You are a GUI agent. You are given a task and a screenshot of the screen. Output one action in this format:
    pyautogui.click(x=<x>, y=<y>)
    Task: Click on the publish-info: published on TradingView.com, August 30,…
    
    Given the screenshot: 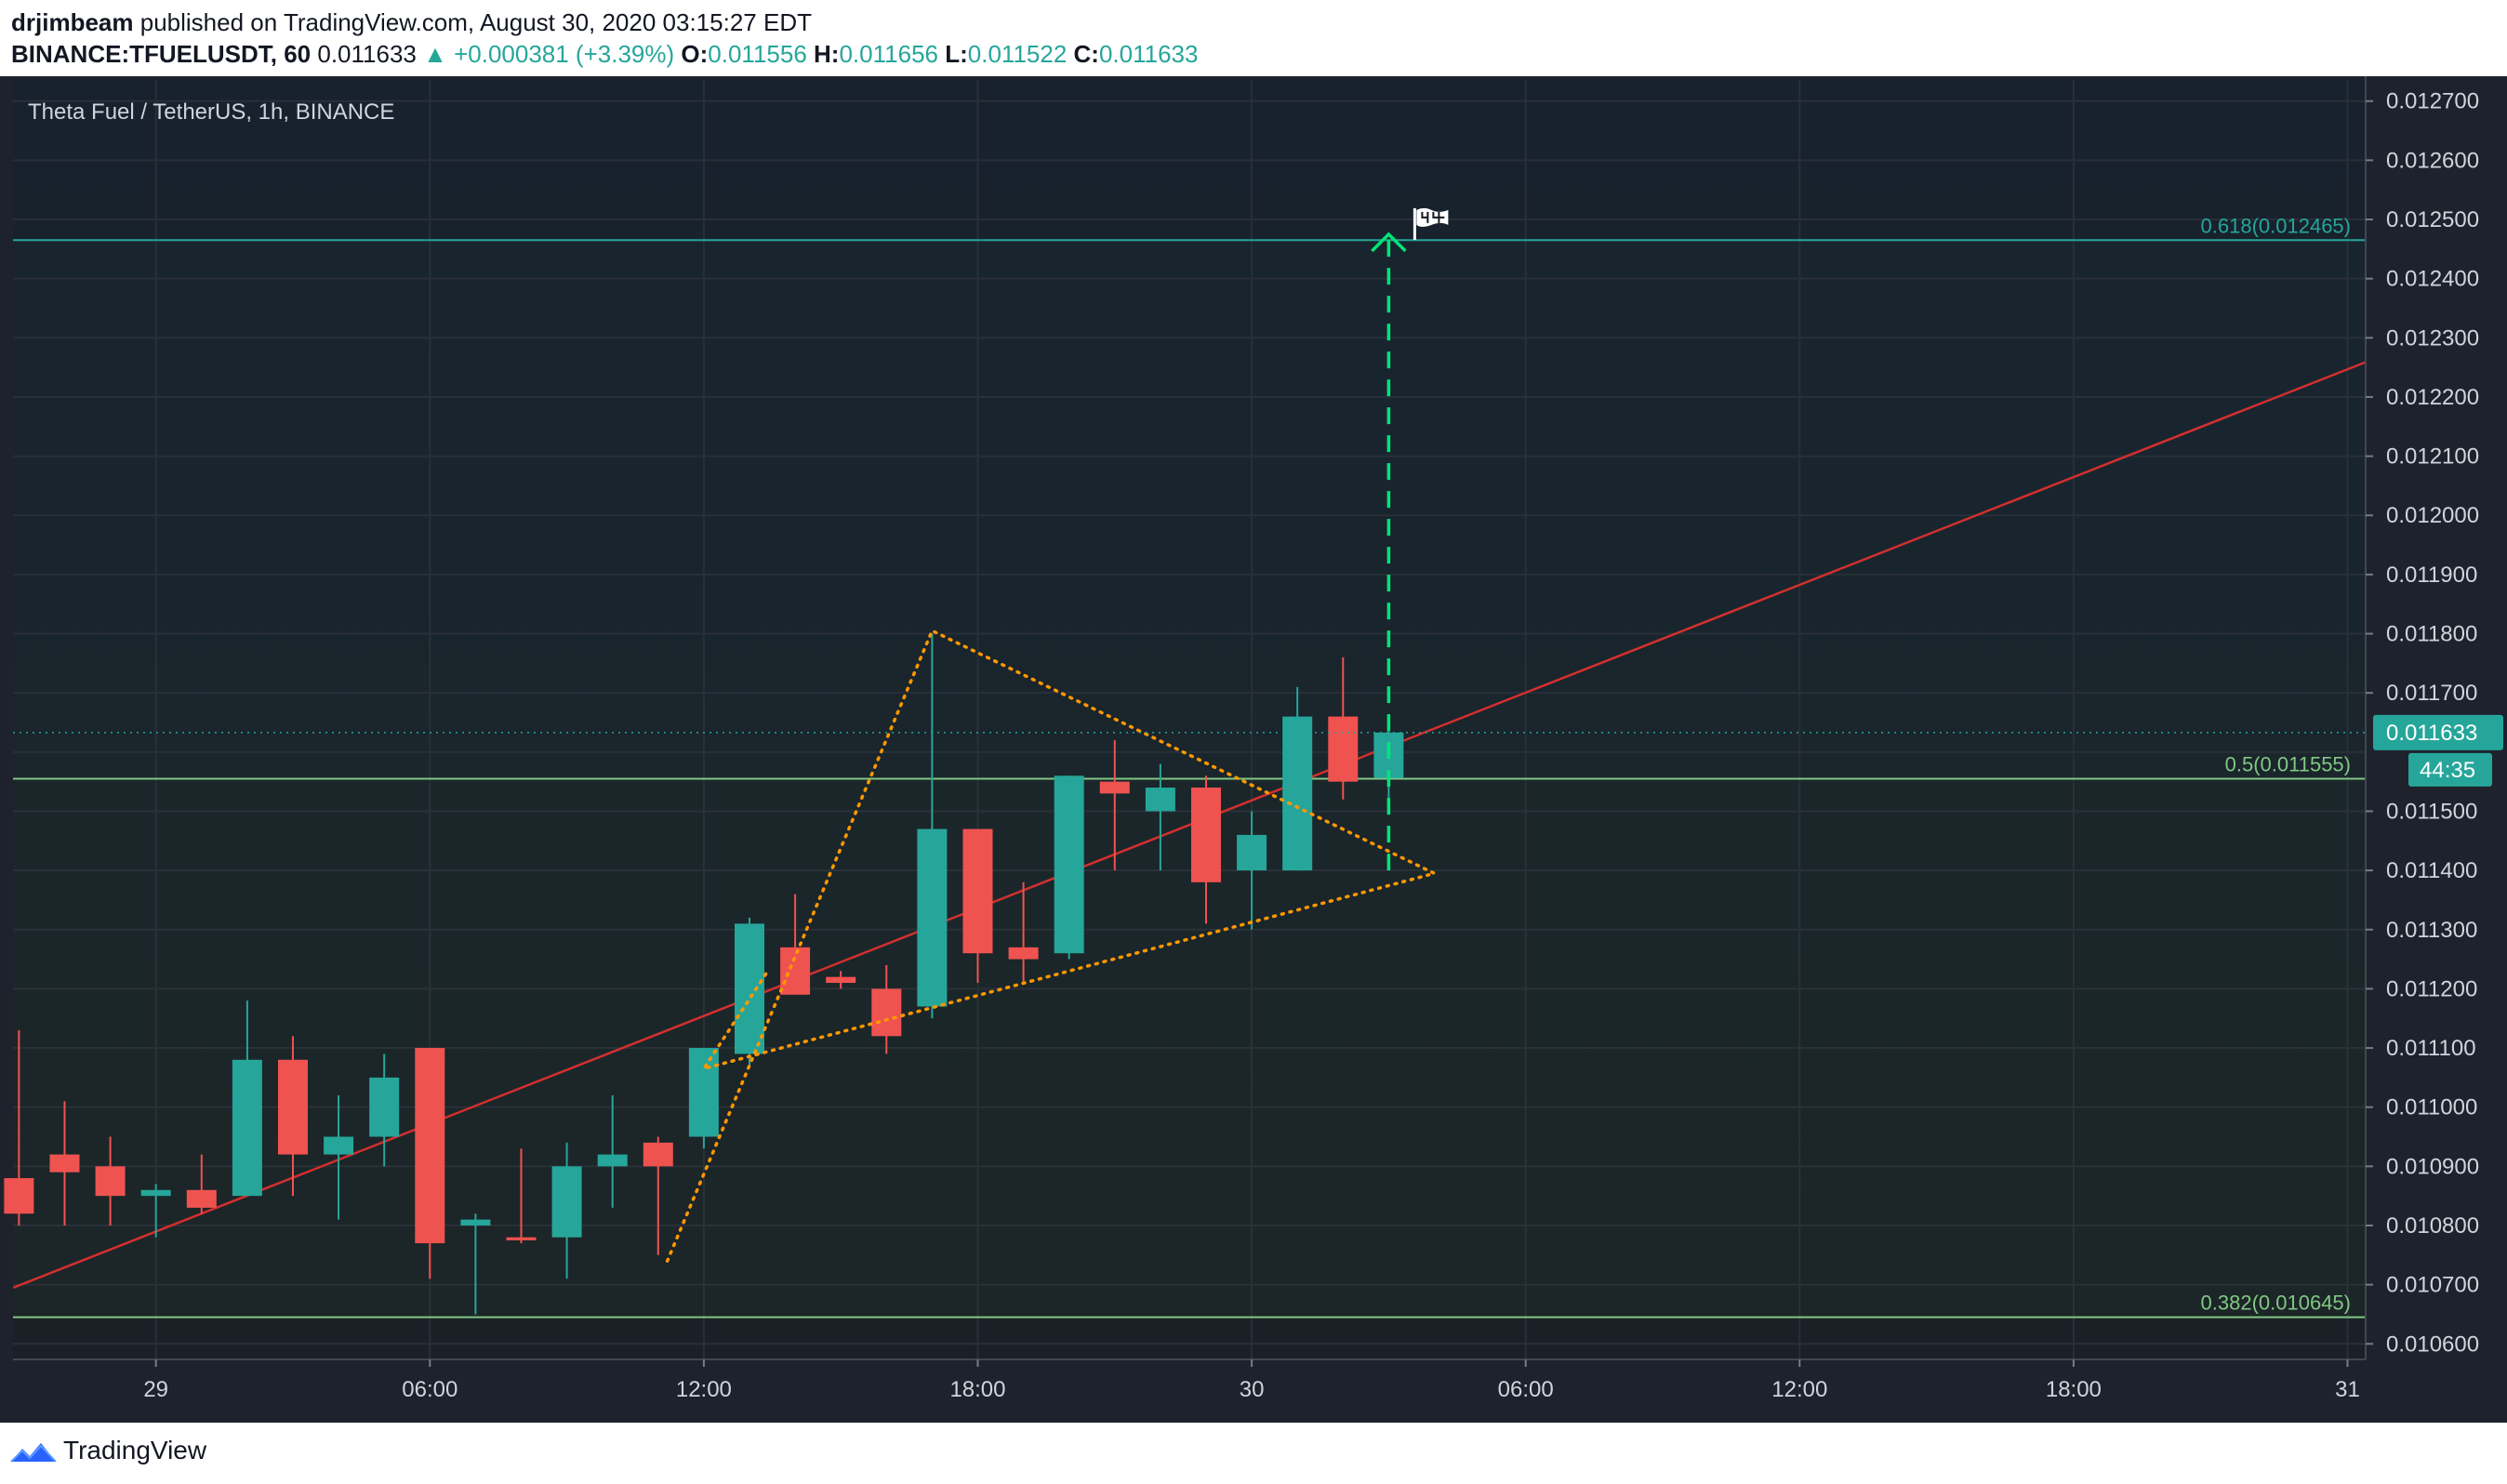 What is the action you would take?
    pyautogui.click(x=475, y=22)
    